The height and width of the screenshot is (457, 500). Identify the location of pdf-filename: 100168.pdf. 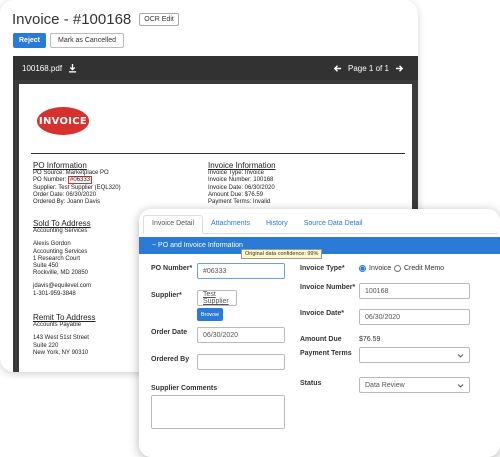
(42, 68).